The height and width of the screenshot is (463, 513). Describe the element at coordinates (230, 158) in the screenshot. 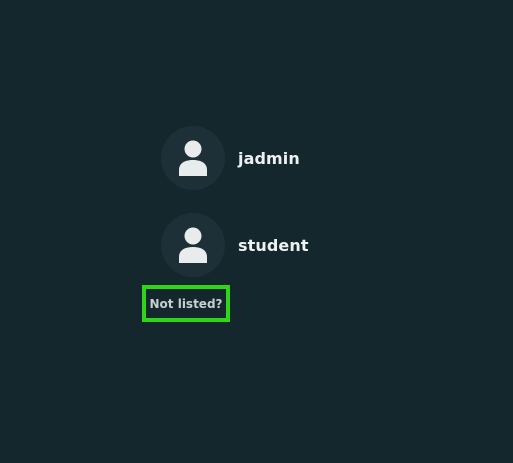

I see `user-list-item-jadmin: jadmin` at that location.